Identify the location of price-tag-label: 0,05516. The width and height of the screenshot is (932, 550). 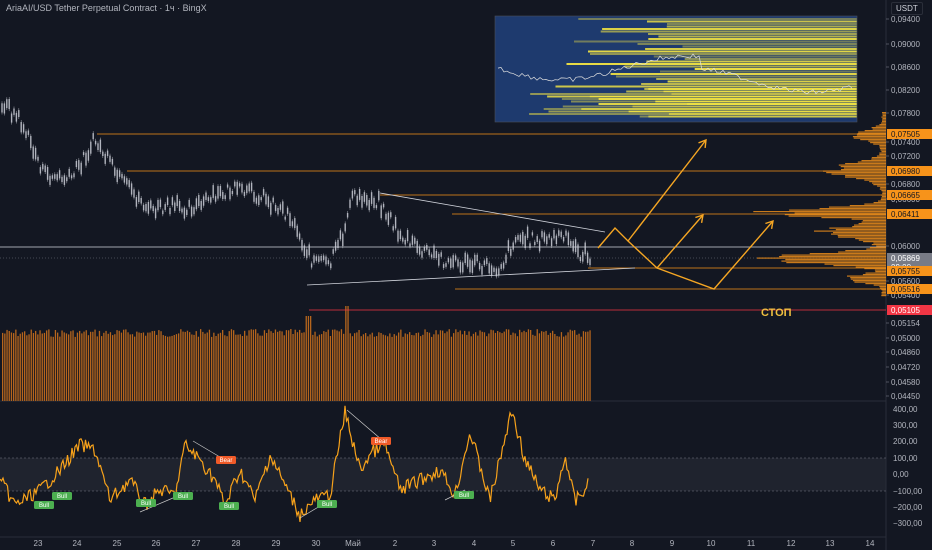
(905, 289).